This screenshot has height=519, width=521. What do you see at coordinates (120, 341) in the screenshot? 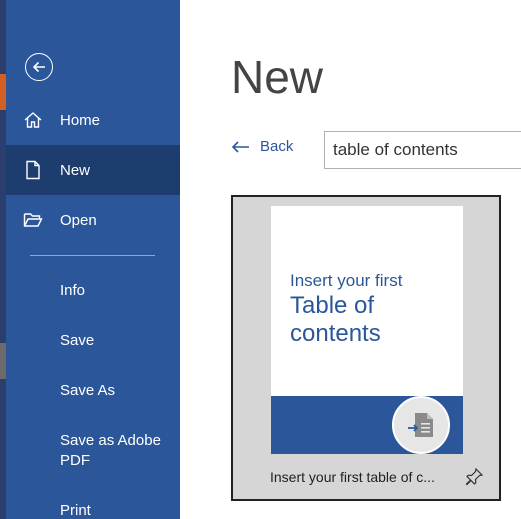
I see `sidebar-item-save: Save` at bounding box center [120, 341].